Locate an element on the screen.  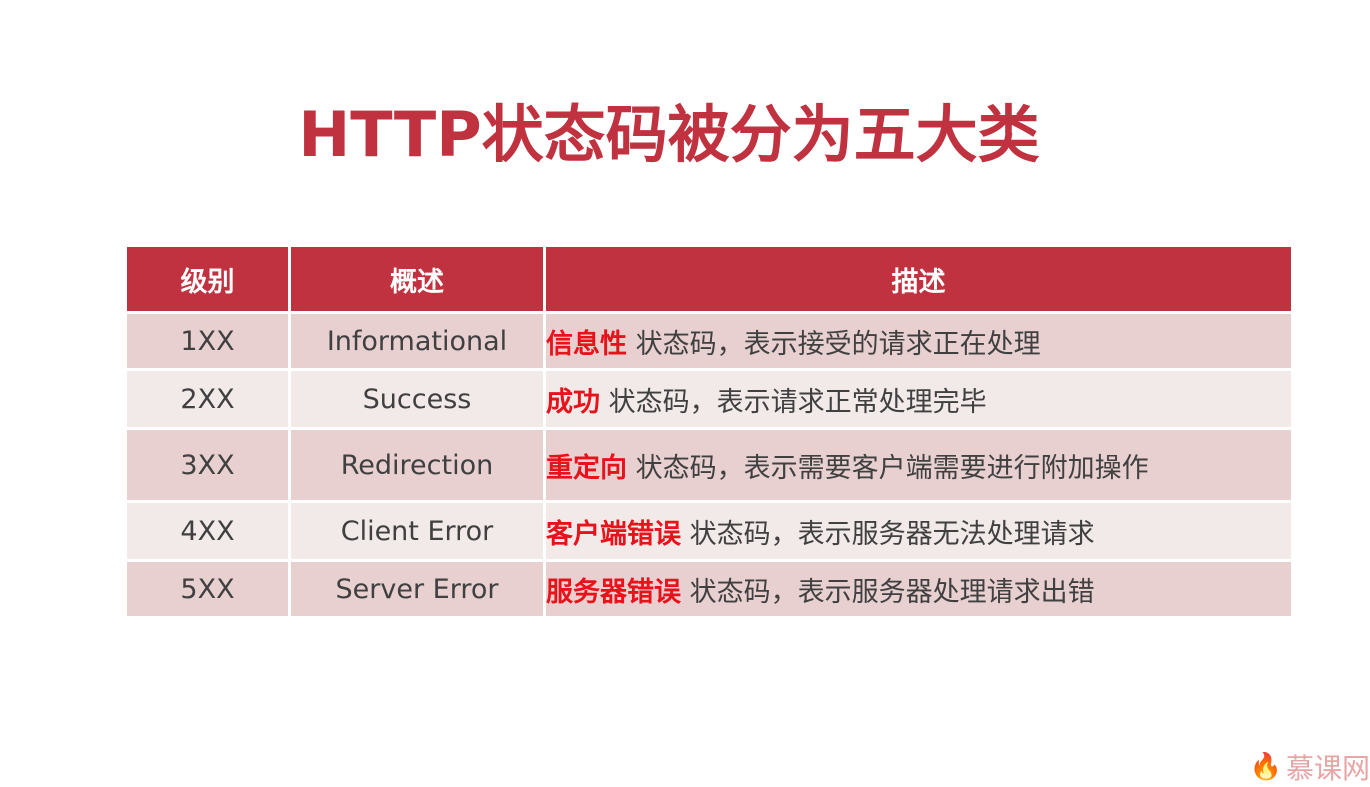
highlight-text: 客户端错误 is located at coordinates (613, 534).